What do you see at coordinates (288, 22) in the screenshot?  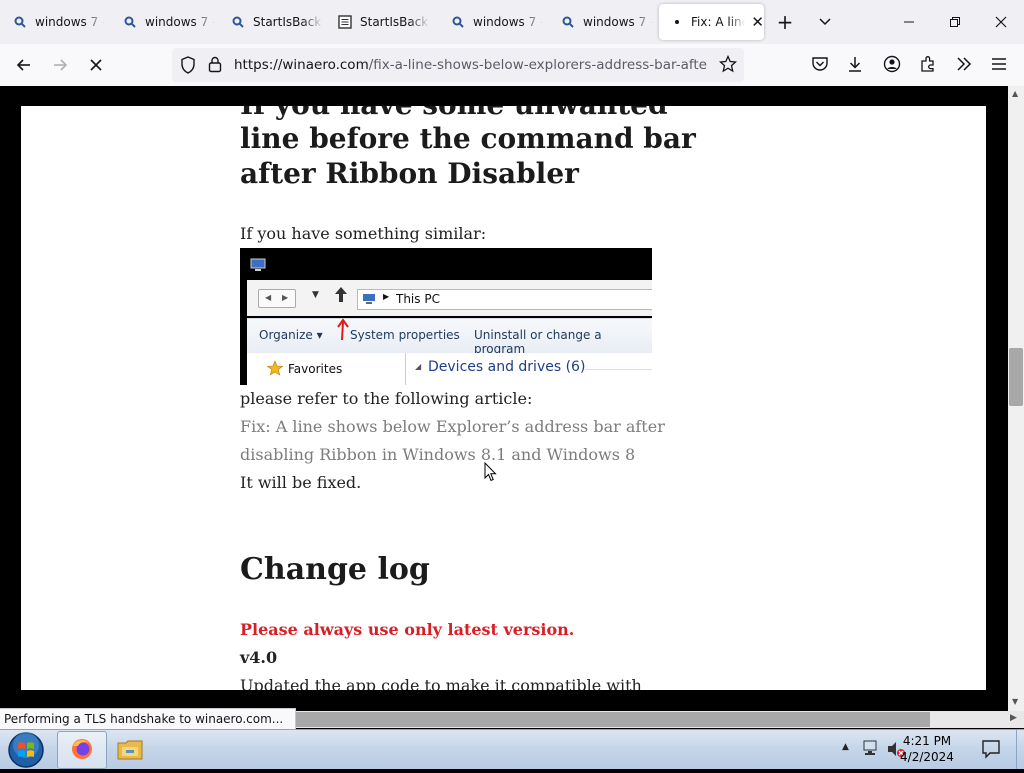 I see `tab-title: StartIsBack -` at bounding box center [288, 22].